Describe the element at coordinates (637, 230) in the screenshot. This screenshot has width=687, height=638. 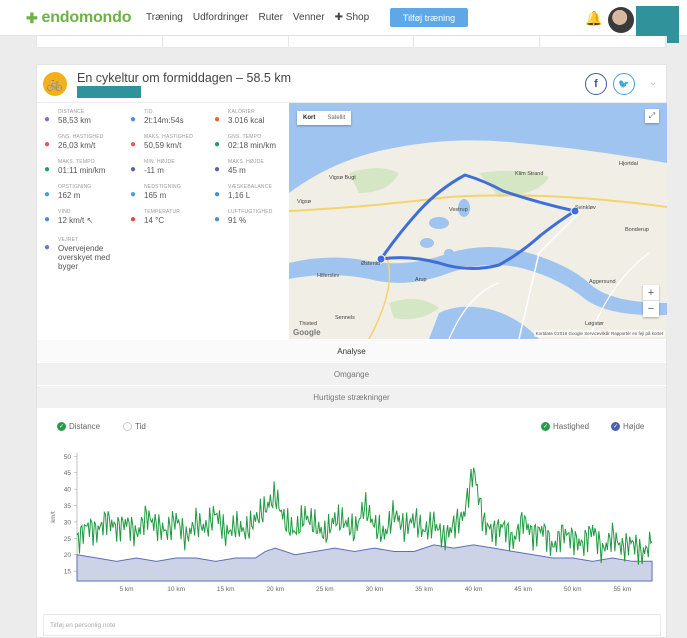
I see `map-place-label: Bonderup` at that location.